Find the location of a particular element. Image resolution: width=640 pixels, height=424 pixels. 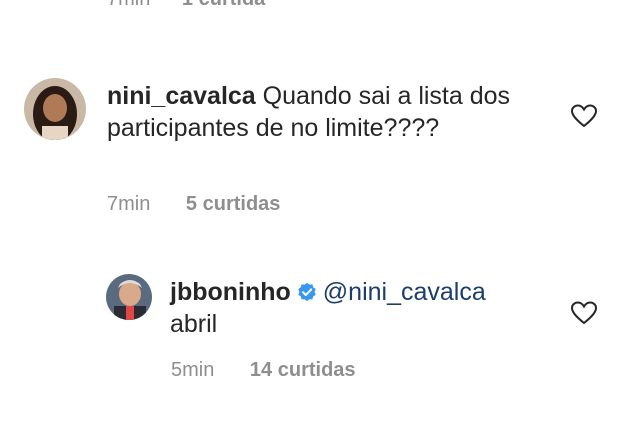

comment-likes: 5 curtidas is located at coordinates (233, 204).